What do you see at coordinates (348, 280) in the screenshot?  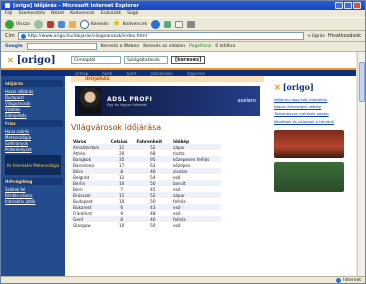 I see `security-zone: Internet` at bounding box center [348, 280].